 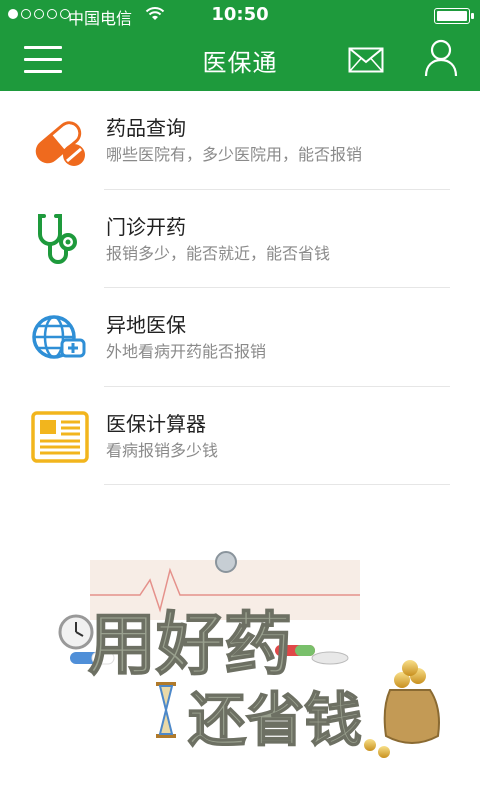 What do you see at coordinates (240, 239) in the screenshot?
I see `list-item-outpatient: 门诊开药 报销多少，能否就近，能否省钱` at bounding box center [240, 239].